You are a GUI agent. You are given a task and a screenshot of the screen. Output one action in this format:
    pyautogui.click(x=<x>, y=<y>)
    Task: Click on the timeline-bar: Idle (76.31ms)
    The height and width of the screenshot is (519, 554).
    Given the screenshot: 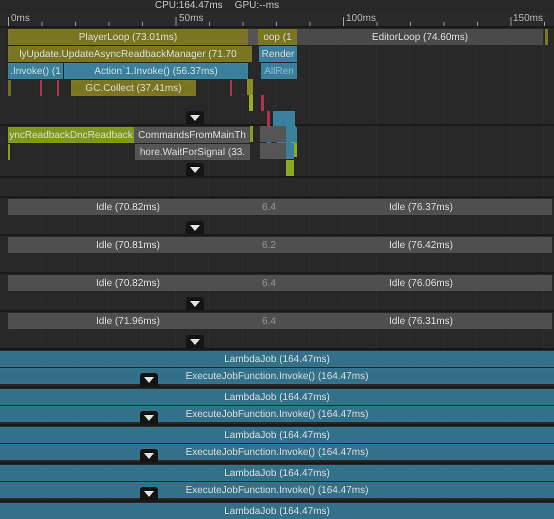 What is the action you would take?
    pyautogui.click(x=421, y=321)
    